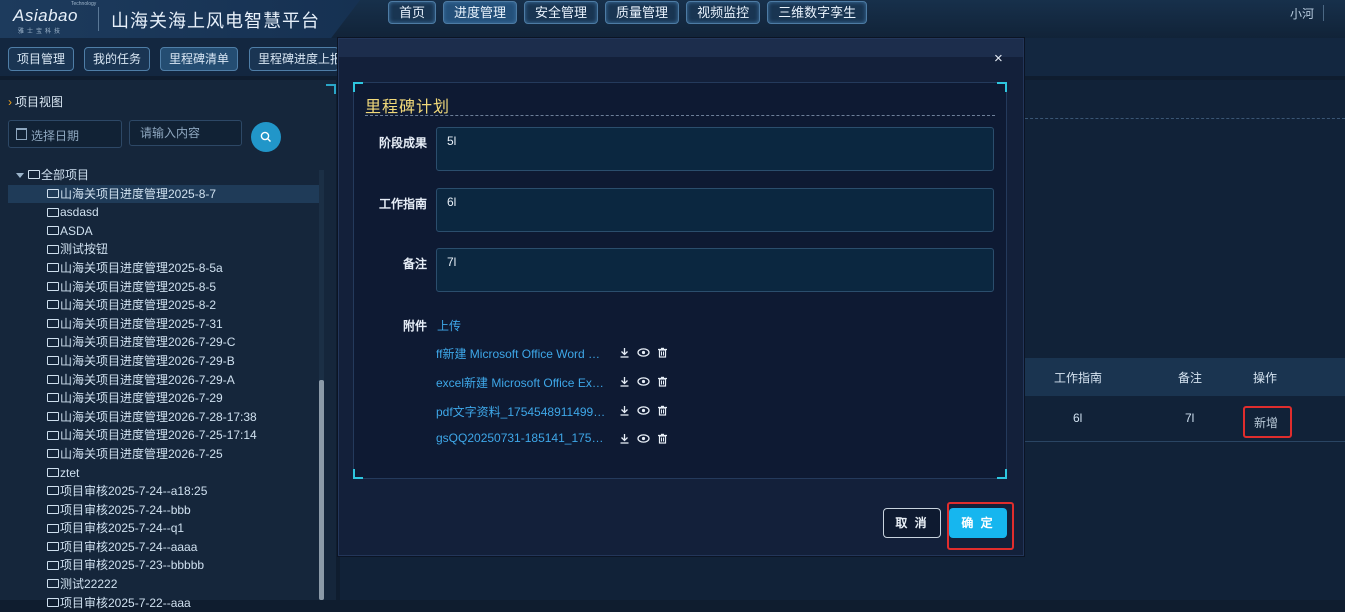 The image size is (1345, 612). Describe the element at coordinates (521, 411) in the screenshot. I see `attachment-name: pdf文字资料_1754548911499.pdf` at that location.